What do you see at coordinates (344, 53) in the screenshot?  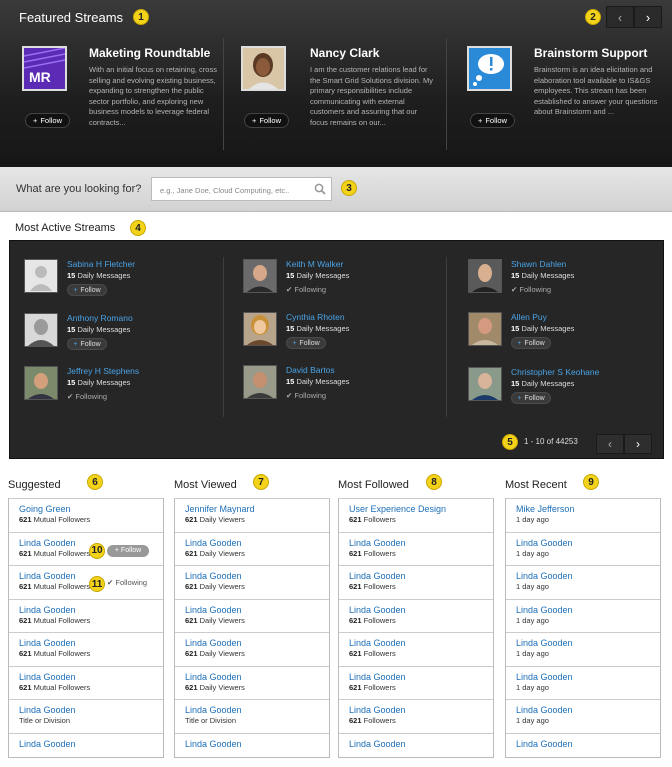 I see `stream-name: Nancy Clark` at bounding box center [344, 53].